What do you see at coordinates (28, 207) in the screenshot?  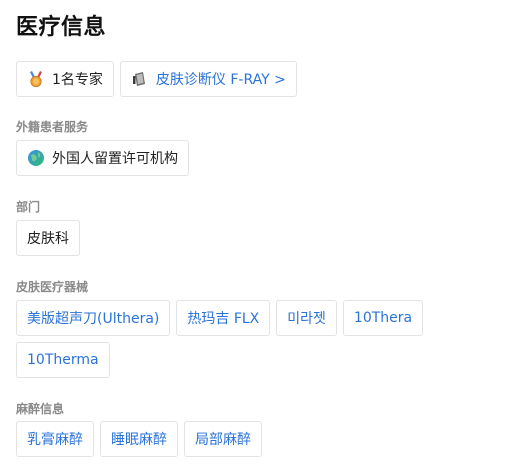 I see `department-label: 部门` at bounding box center [28, 207].